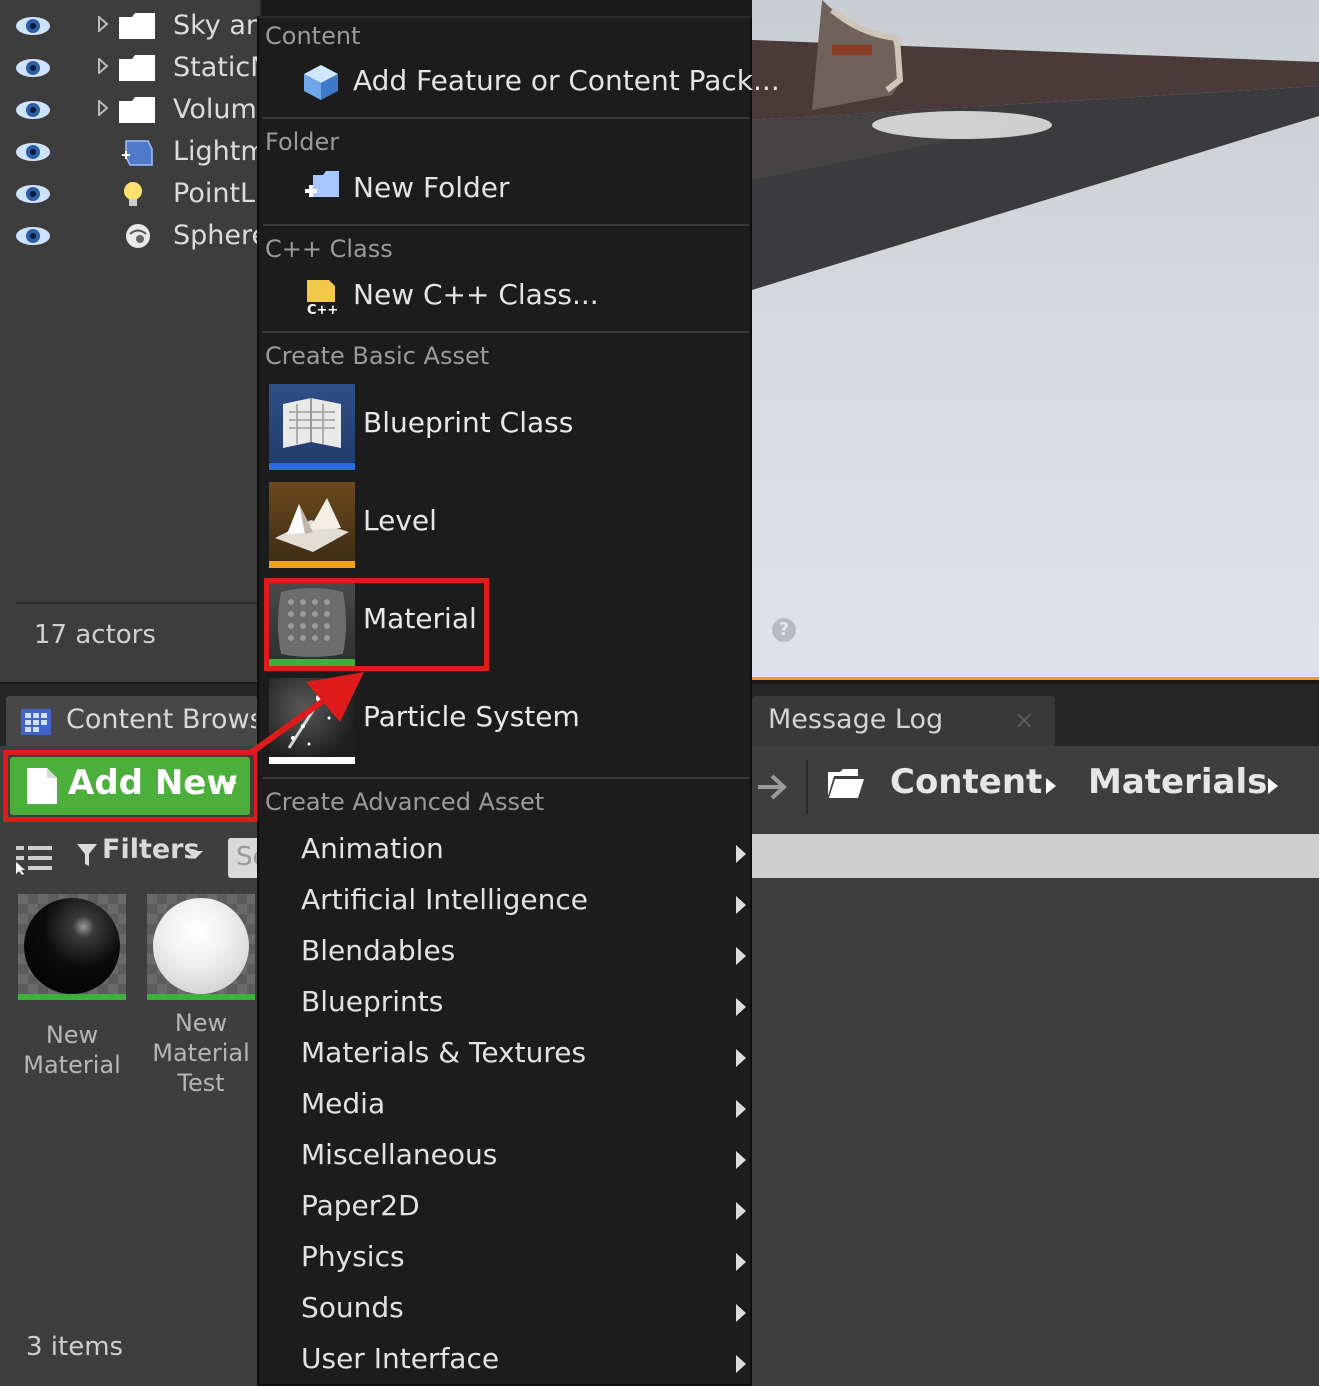 Image resolution: width=1319 pixels, height=1386 pixels. What do you see at coordinates (526, 954) in the screenshot?
I see `menu-item-blendables: Blendables` at bounding box center [526, 954].